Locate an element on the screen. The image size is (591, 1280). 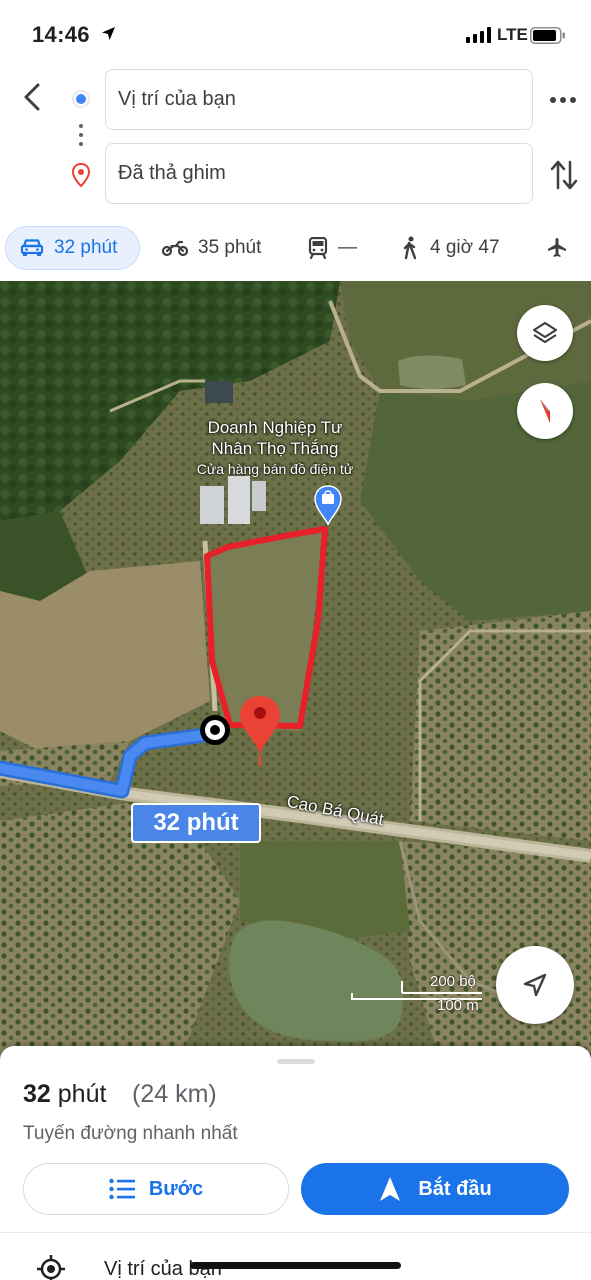
tab-walk: 4 giờ 47 is located at coordinates (450, 248).